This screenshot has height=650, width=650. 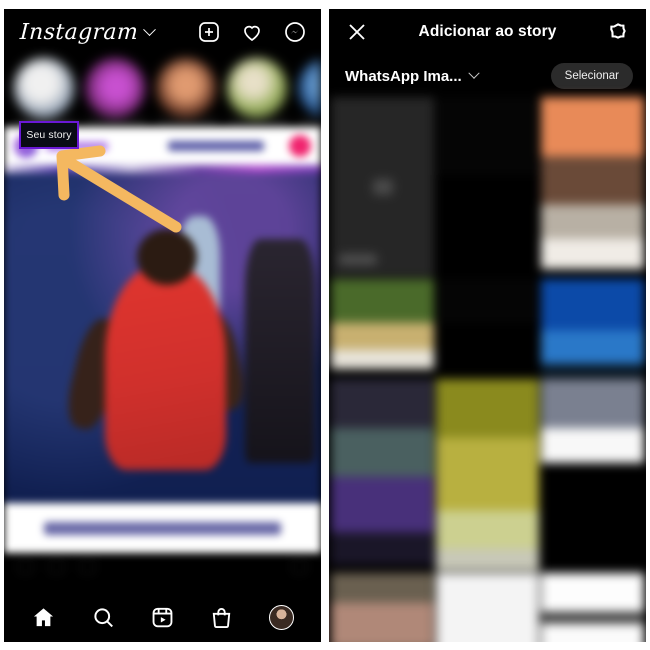 I want to click on activity-heart-icon, so click(x=252, y=32).